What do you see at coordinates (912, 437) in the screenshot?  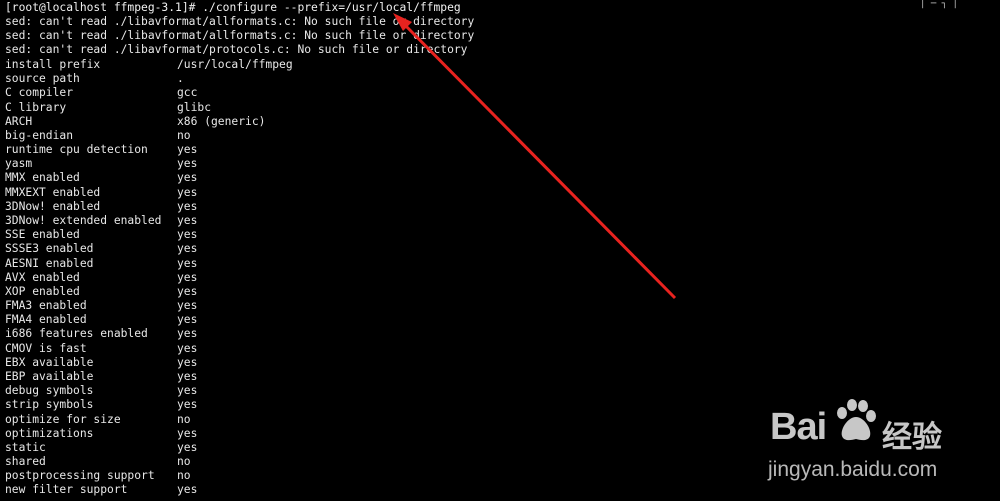 I see `watermark-suffix: 经验` at bounding box center [912, 437].